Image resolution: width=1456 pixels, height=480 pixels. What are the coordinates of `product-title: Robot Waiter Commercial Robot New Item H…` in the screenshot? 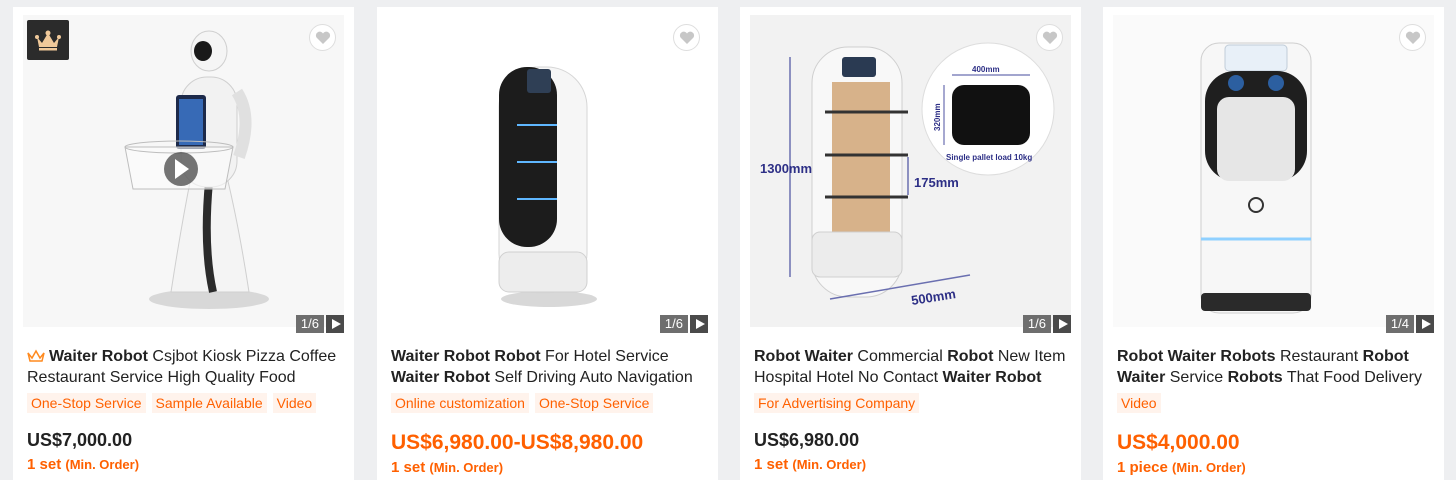 It's located at (914, 367).